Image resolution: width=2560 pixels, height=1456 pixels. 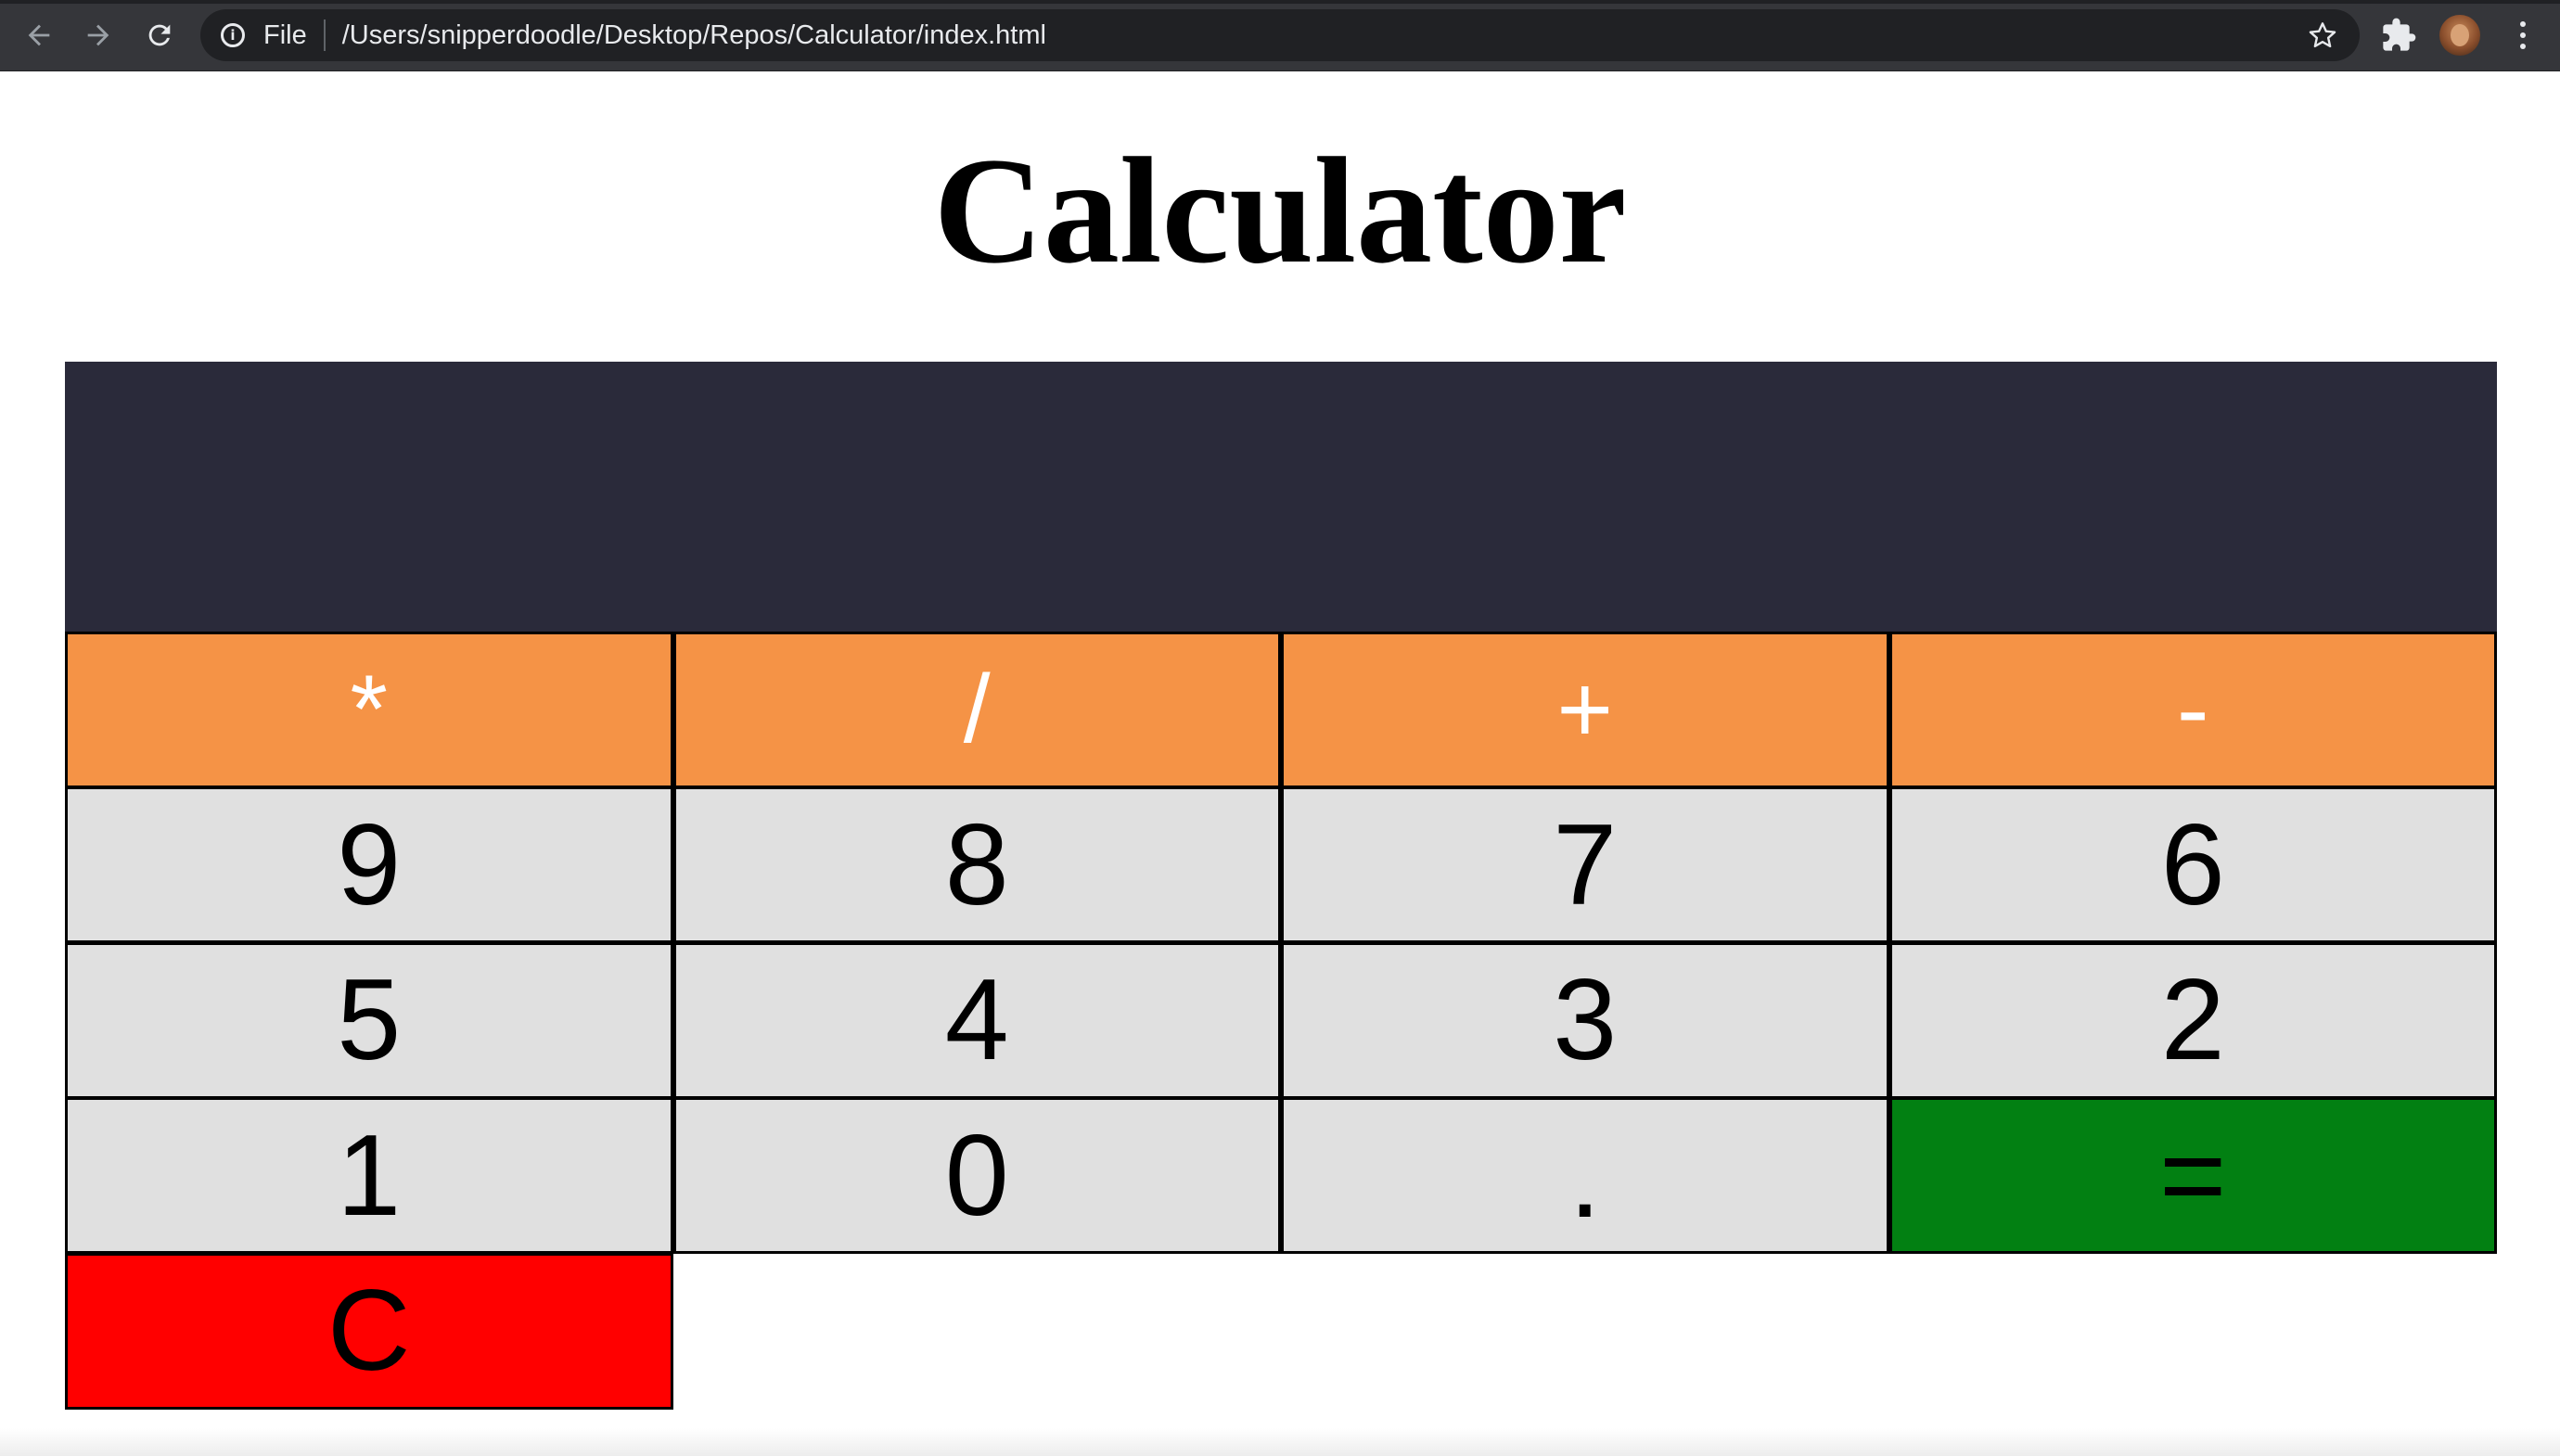 What do you see at coordinates (1280, 2) in the screenshot?
I see `tab-strip-edge` at bounding box center [1280, 2].